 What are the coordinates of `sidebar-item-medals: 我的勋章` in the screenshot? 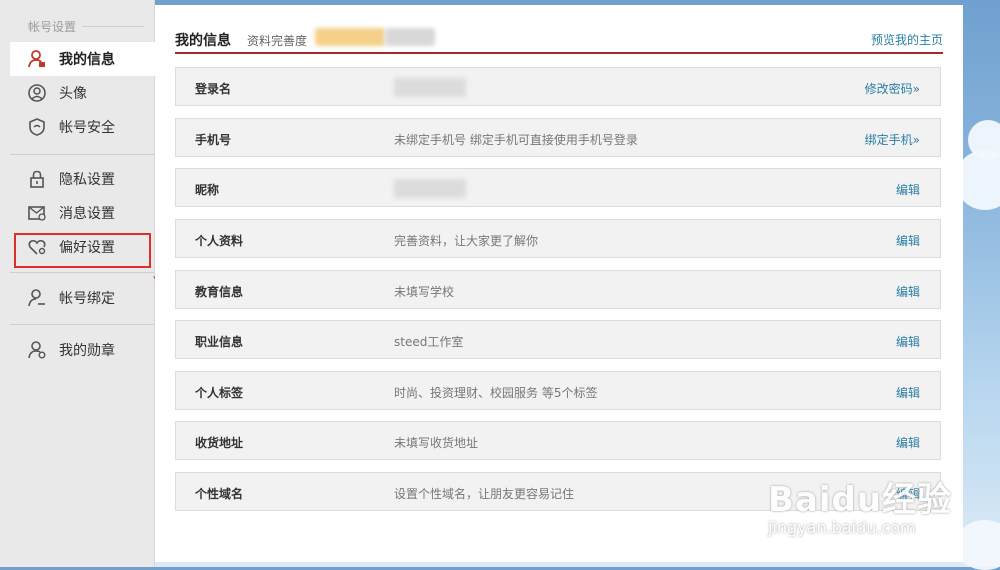 It's located at (82, 350).